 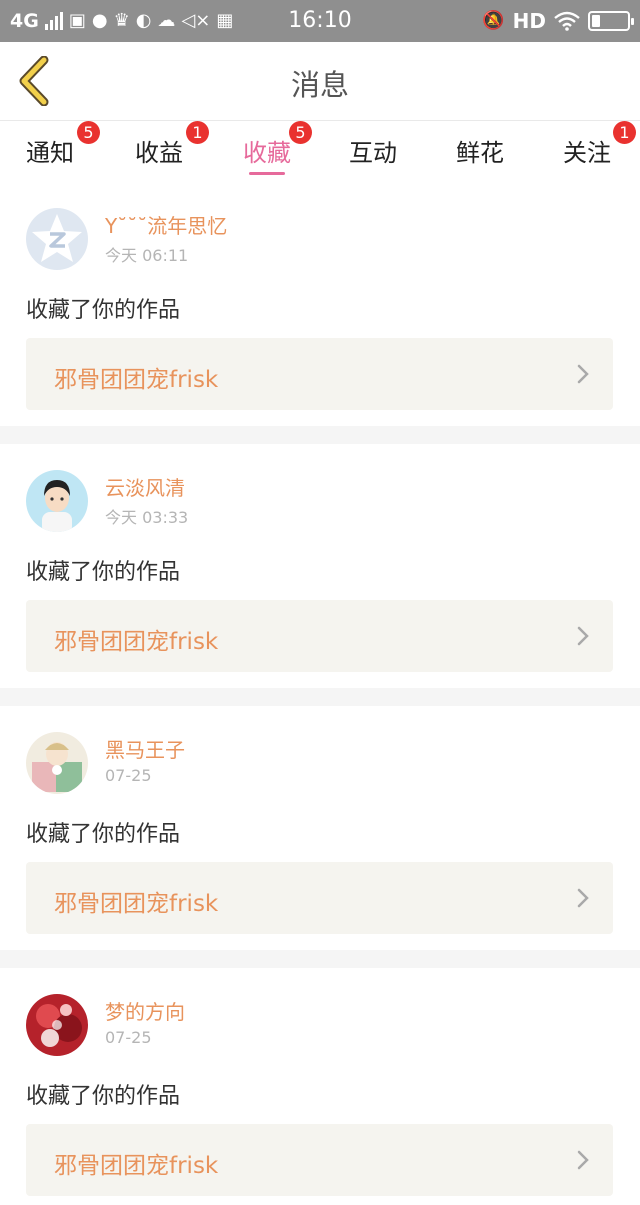 I want to click on tab-label: 互动, so click(x=373, y=153).